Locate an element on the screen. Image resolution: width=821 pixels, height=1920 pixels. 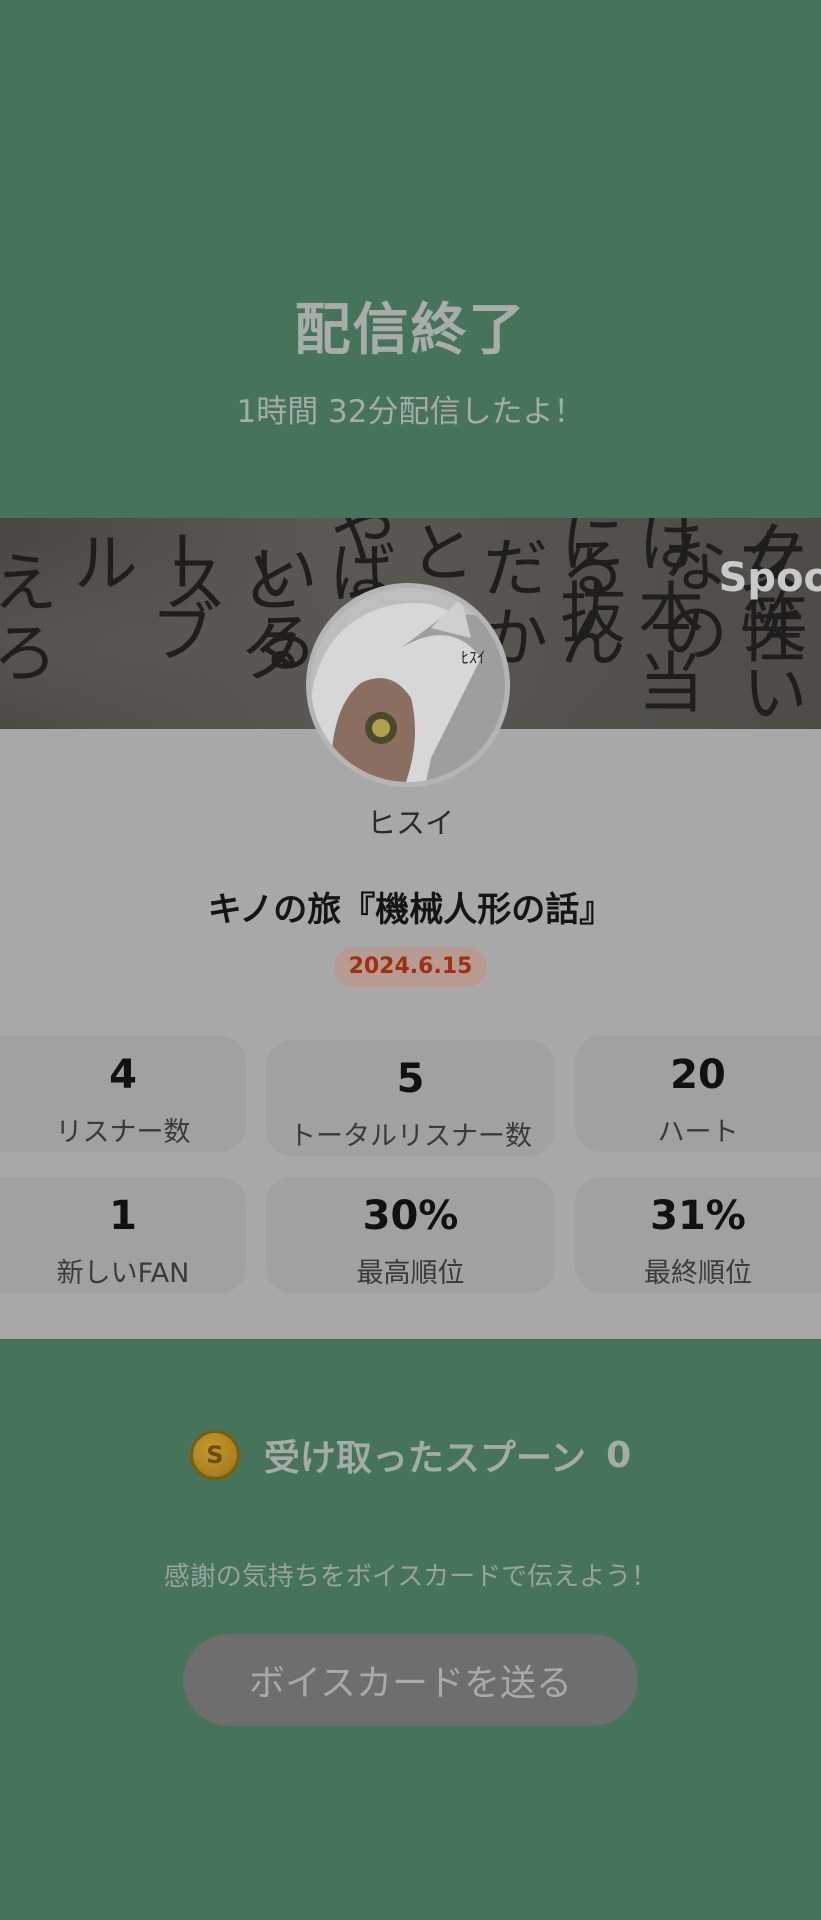
broadcast-title: キノの旅『機械人形の話』 is located at coordinates (410, 910).